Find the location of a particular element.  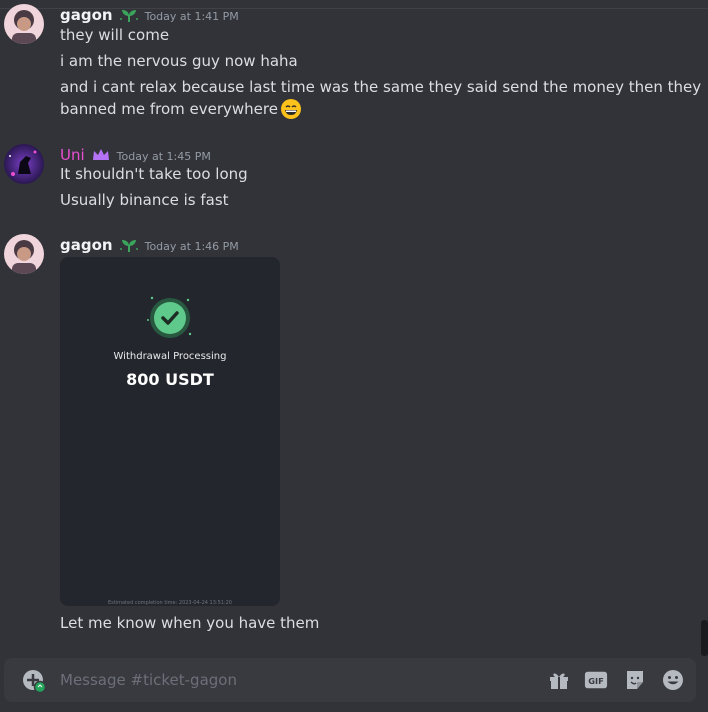

gif-label: GIF is located at coordinates (596, 681).